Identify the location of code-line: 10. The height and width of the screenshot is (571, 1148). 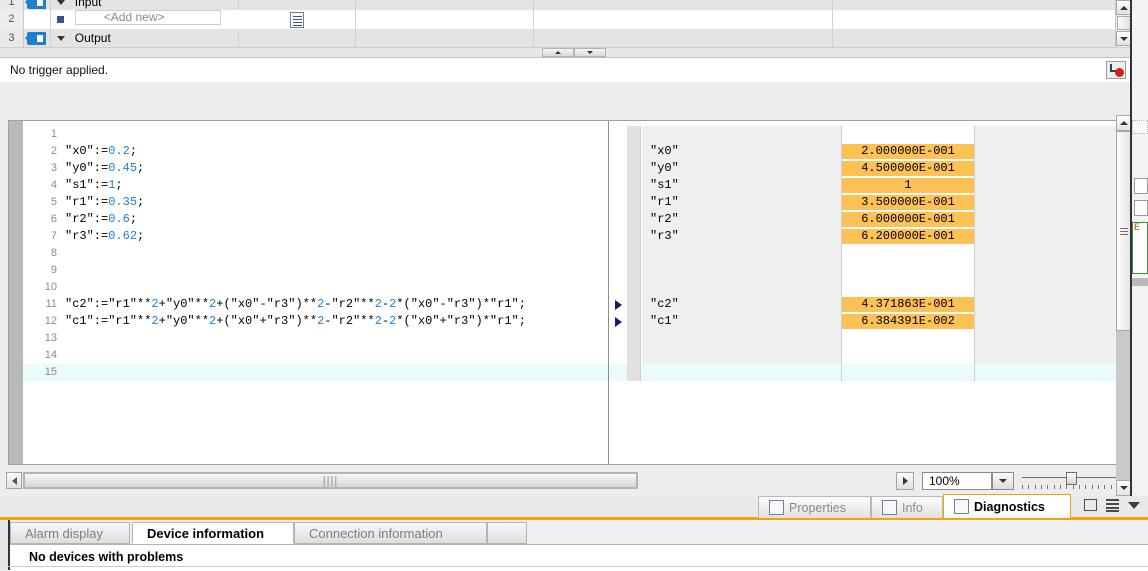
(315, 287).